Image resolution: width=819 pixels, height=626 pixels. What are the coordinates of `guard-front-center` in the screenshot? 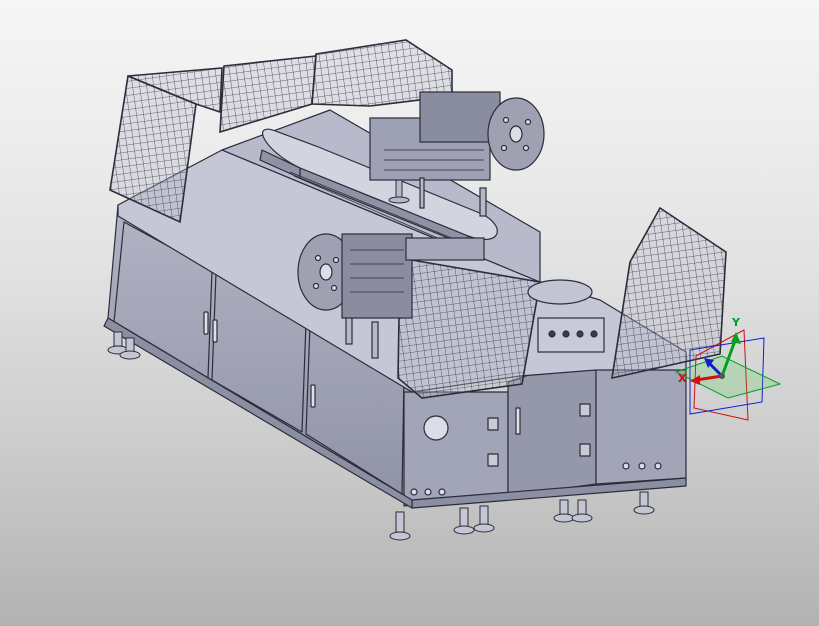 It's located at (469, 328).